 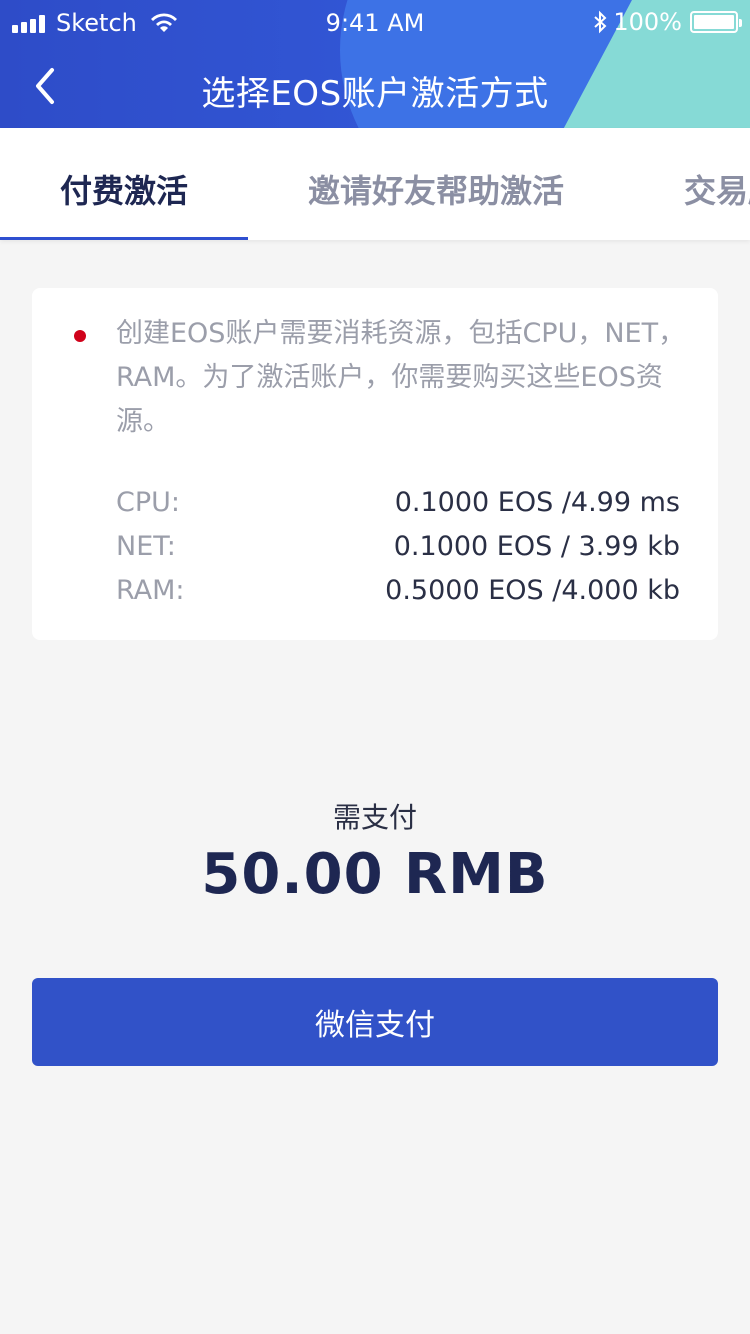 What do you see at coordinates (146, 546) in the screenshot?
I see `resource-label: NET:` at bounding box center [146, 546].